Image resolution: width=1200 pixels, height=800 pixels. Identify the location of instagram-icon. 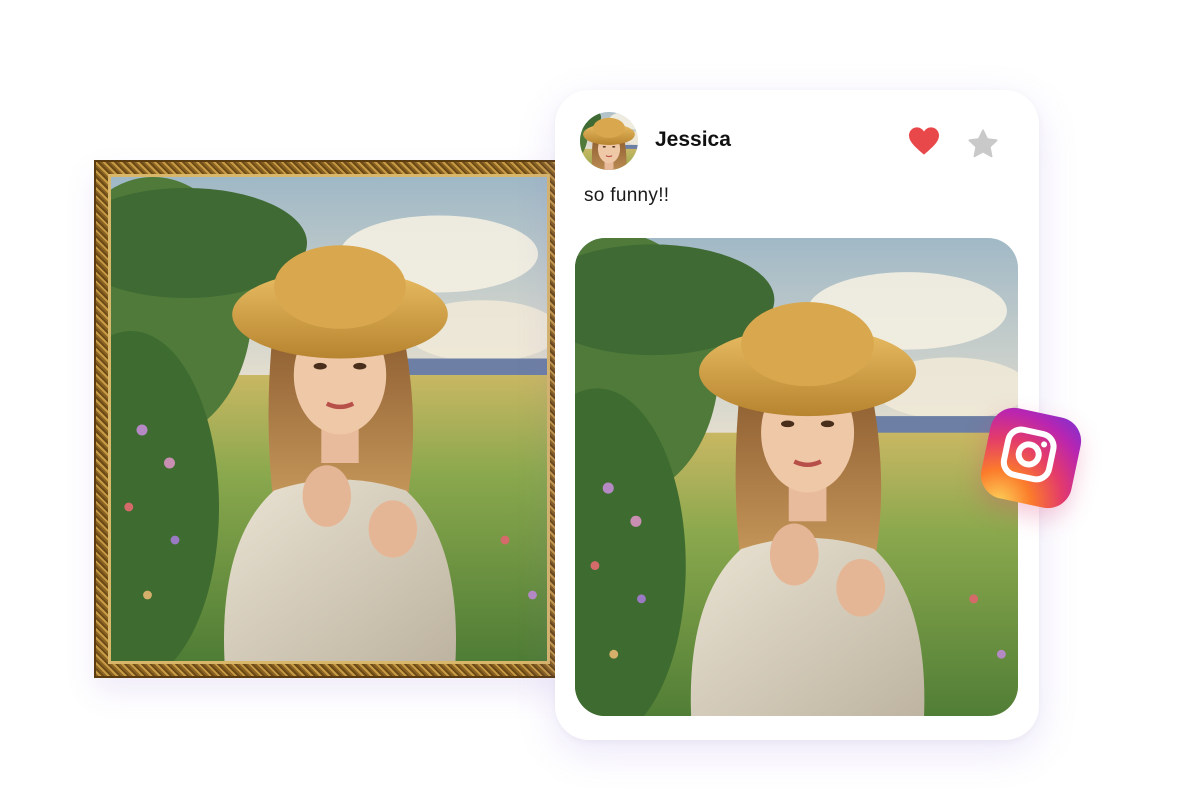
(1031, 458).